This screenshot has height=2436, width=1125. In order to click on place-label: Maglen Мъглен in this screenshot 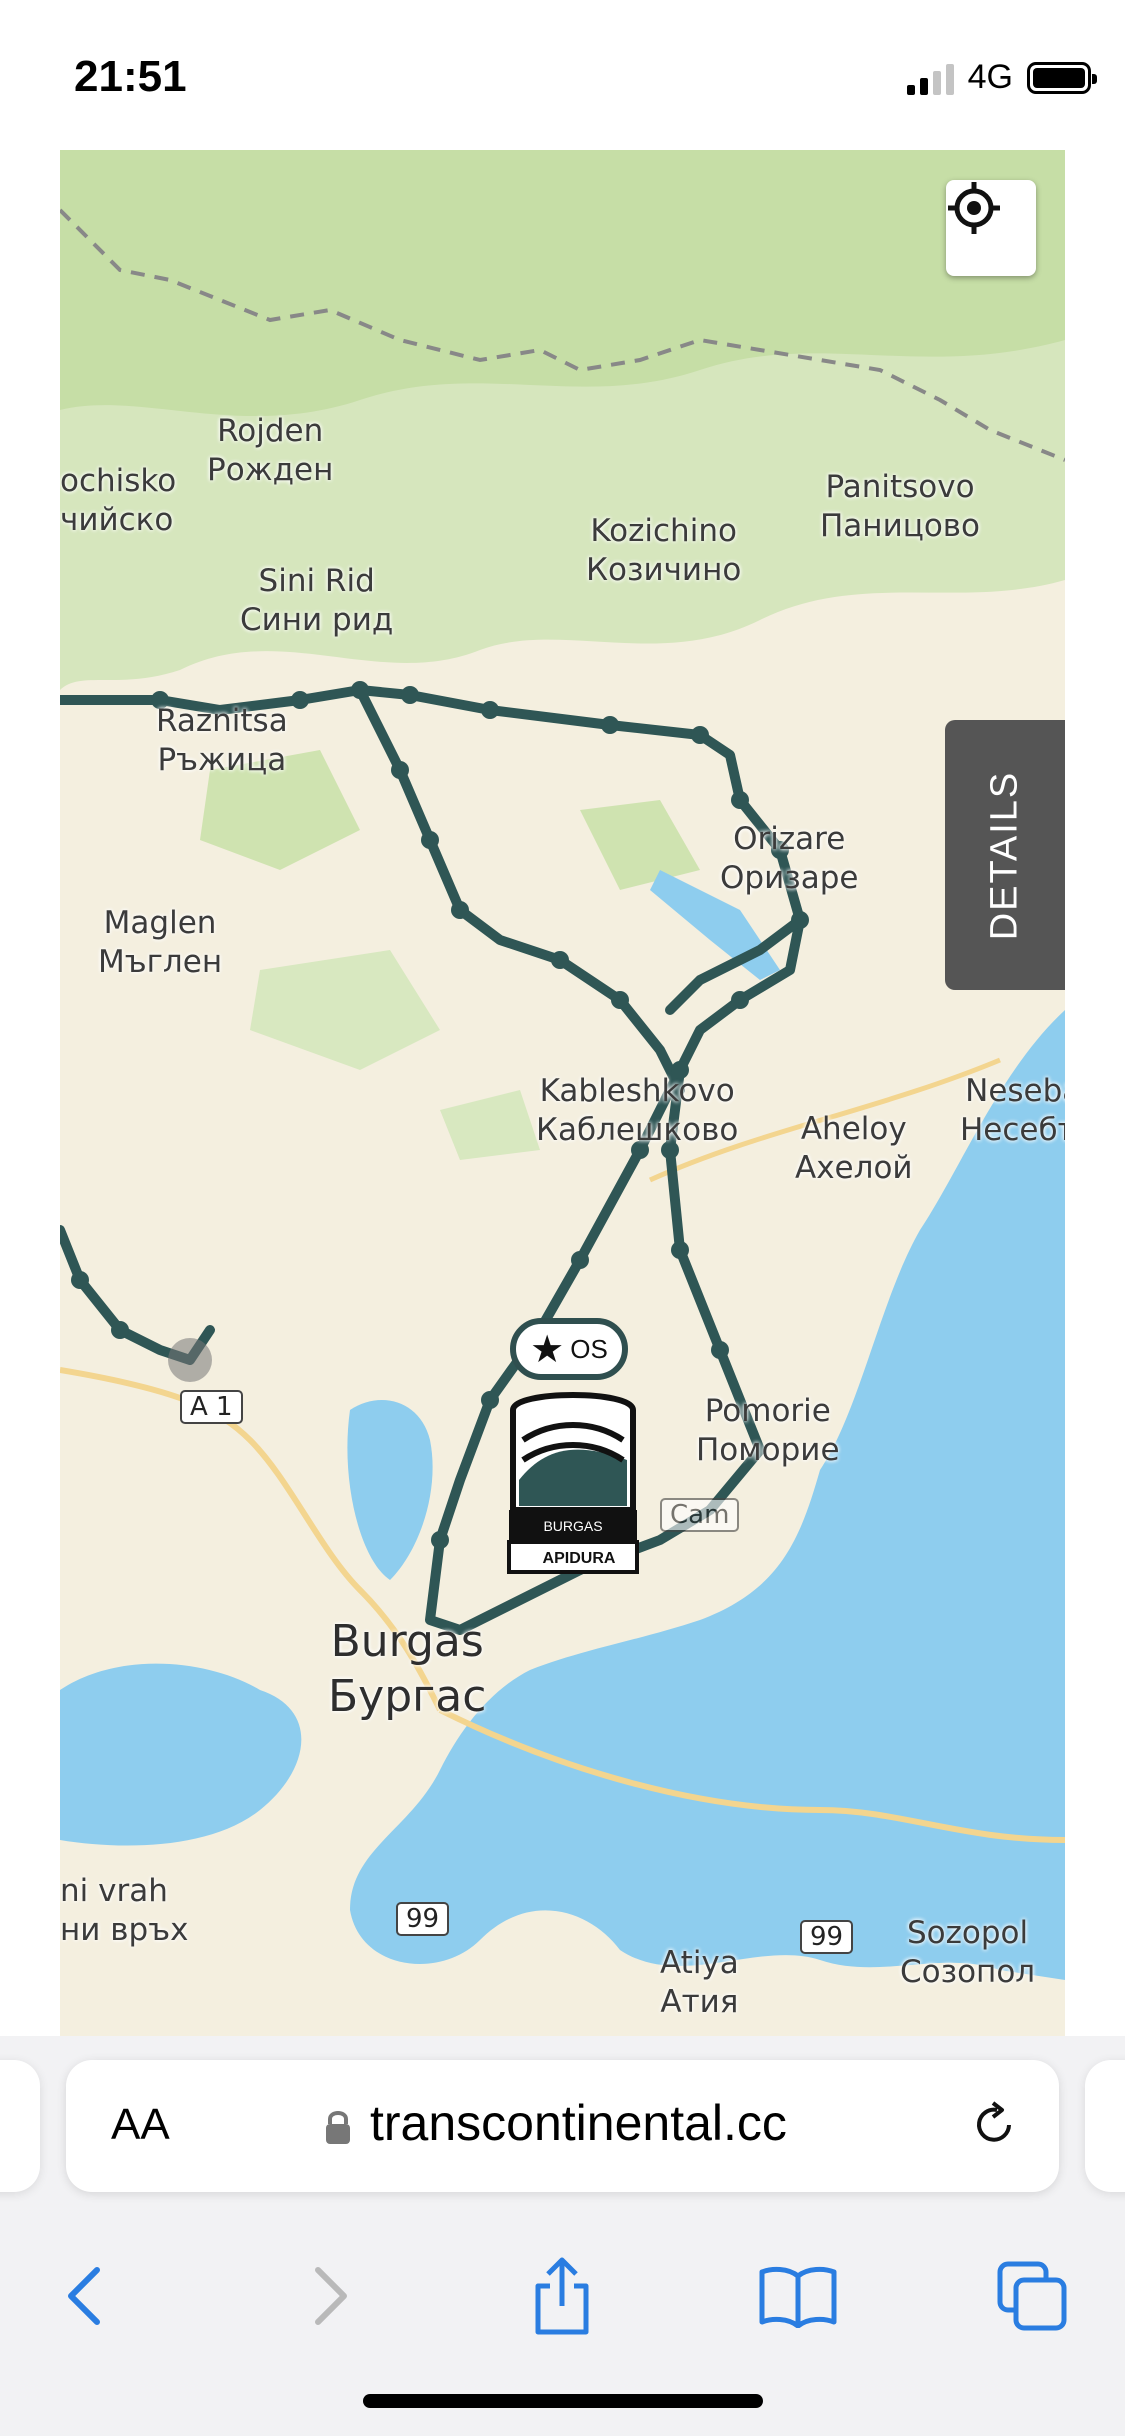, I will do `click(160, 942)`.